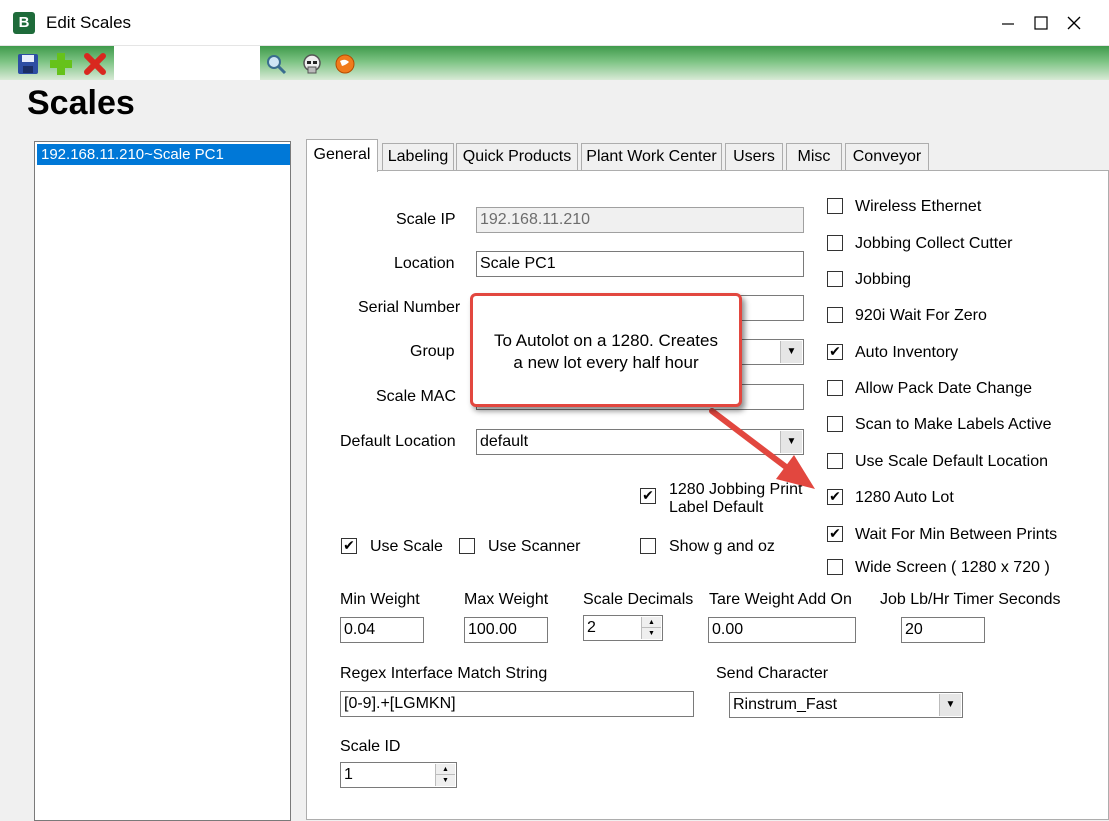 The image size is (1109, 821). I want to click on jobbing-print-label-checkbox: ✔, so click(648, 496).